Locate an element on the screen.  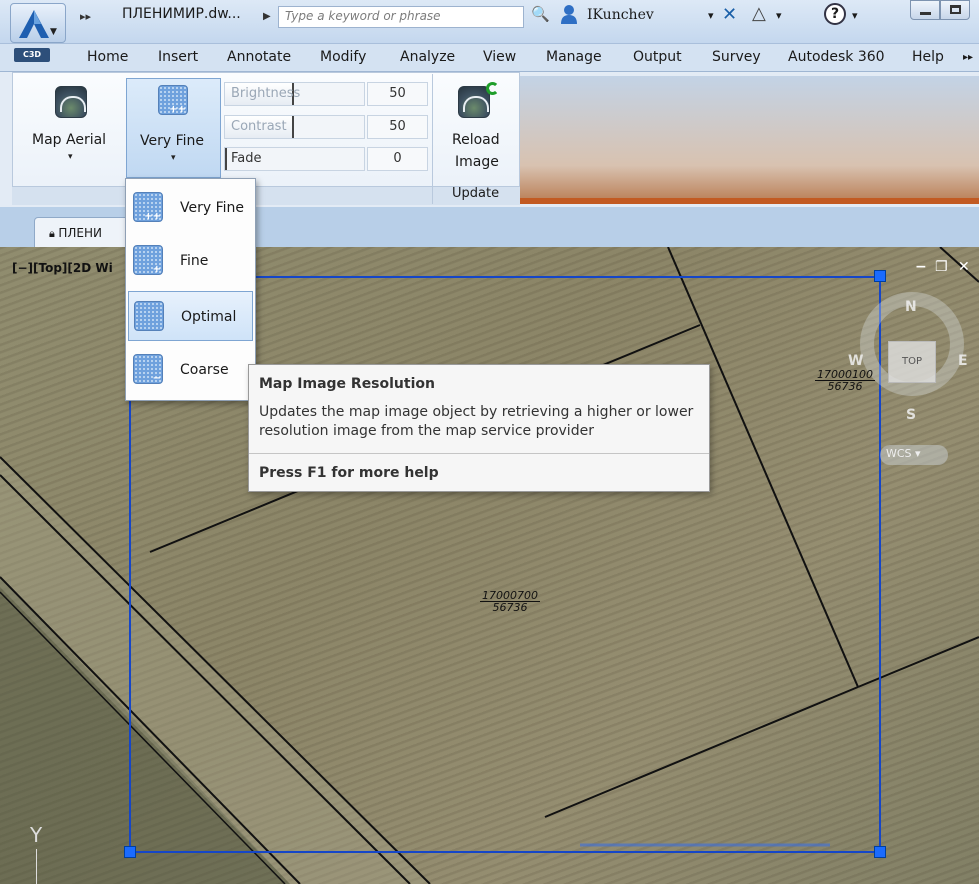
help-icon: ? is located at coordinates (835, 14).